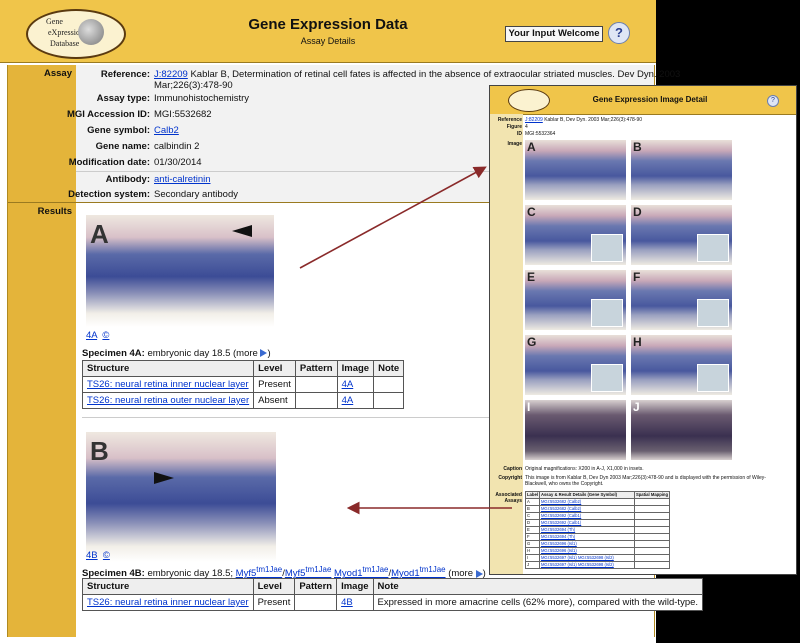  Describe the element at coordinates (405, 340) in the screenshot. I see `connector-arrows` at that location.